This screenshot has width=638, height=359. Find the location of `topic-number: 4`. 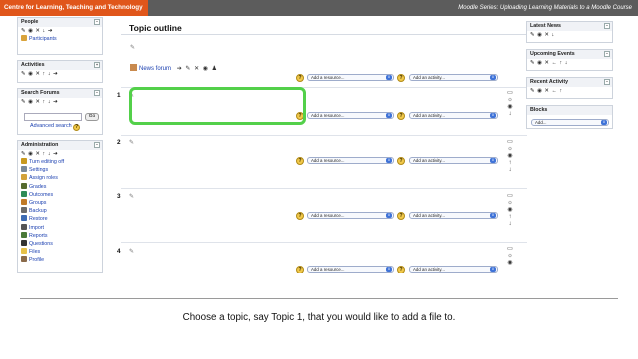

topic-number: 4 is located at coordinates (119, 251).